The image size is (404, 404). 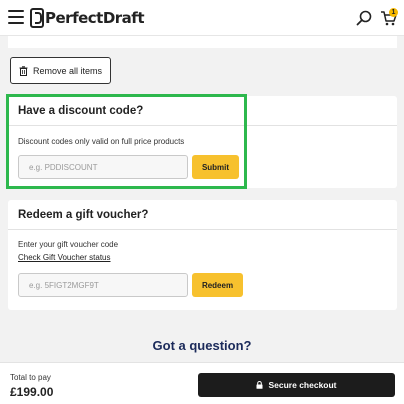 What do you see at coordinates (64, 285) in the screenshot?
I see `gift-voucher-placeholder: e.g. 5FIGT2MGF9T` at bounding box center [64, 285].